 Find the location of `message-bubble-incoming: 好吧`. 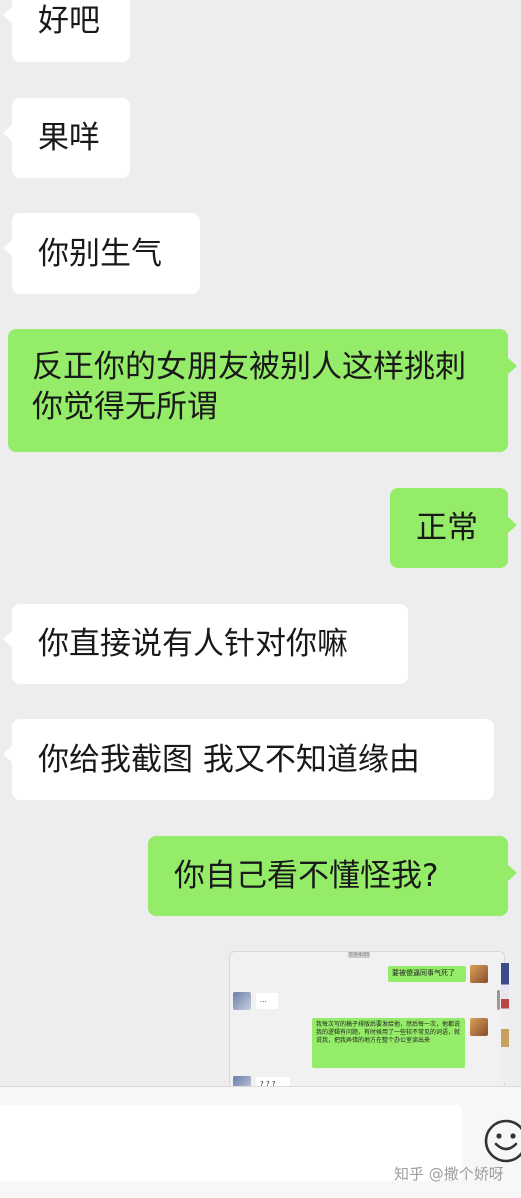

message-bubble-incoming: 好吧 is located at coordinates (66, 31).